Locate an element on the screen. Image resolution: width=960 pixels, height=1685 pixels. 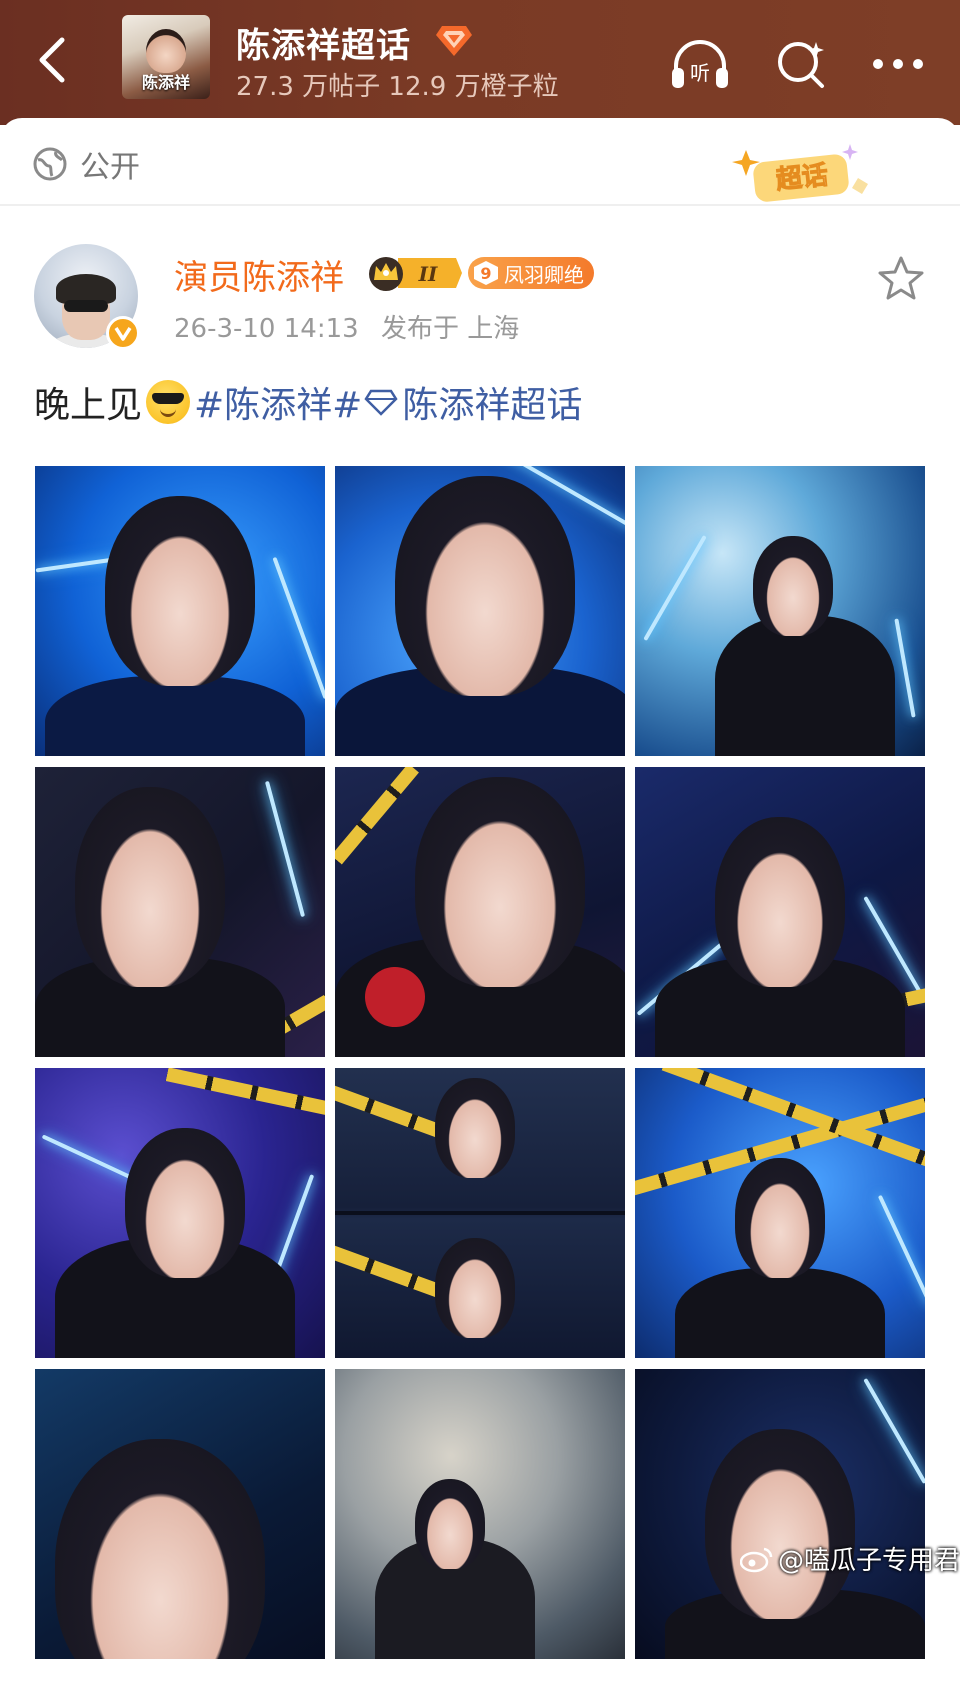
topic-title: 陈添祥超话 is located at coordinates (323, 42).